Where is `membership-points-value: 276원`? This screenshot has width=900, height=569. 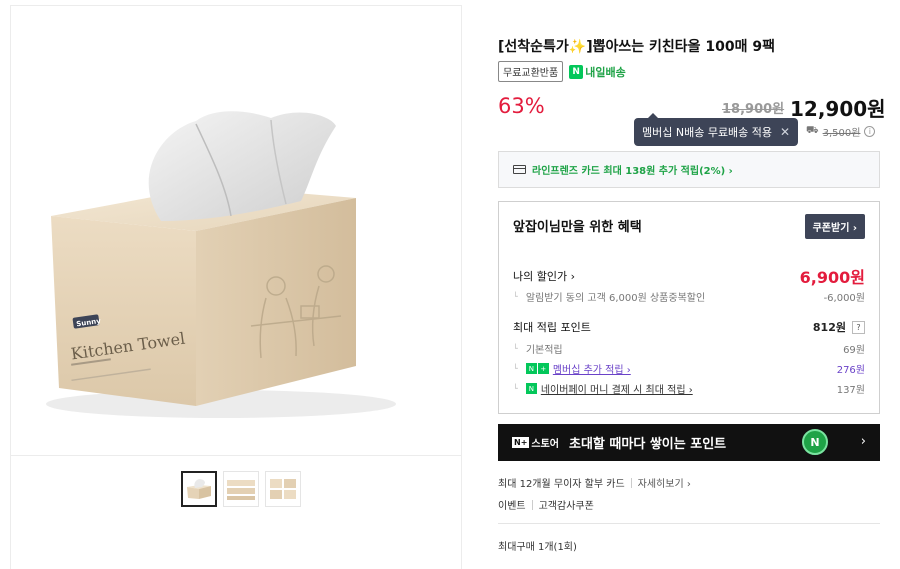 membership-points-value: 276원 is located at coordinates (850, 370).